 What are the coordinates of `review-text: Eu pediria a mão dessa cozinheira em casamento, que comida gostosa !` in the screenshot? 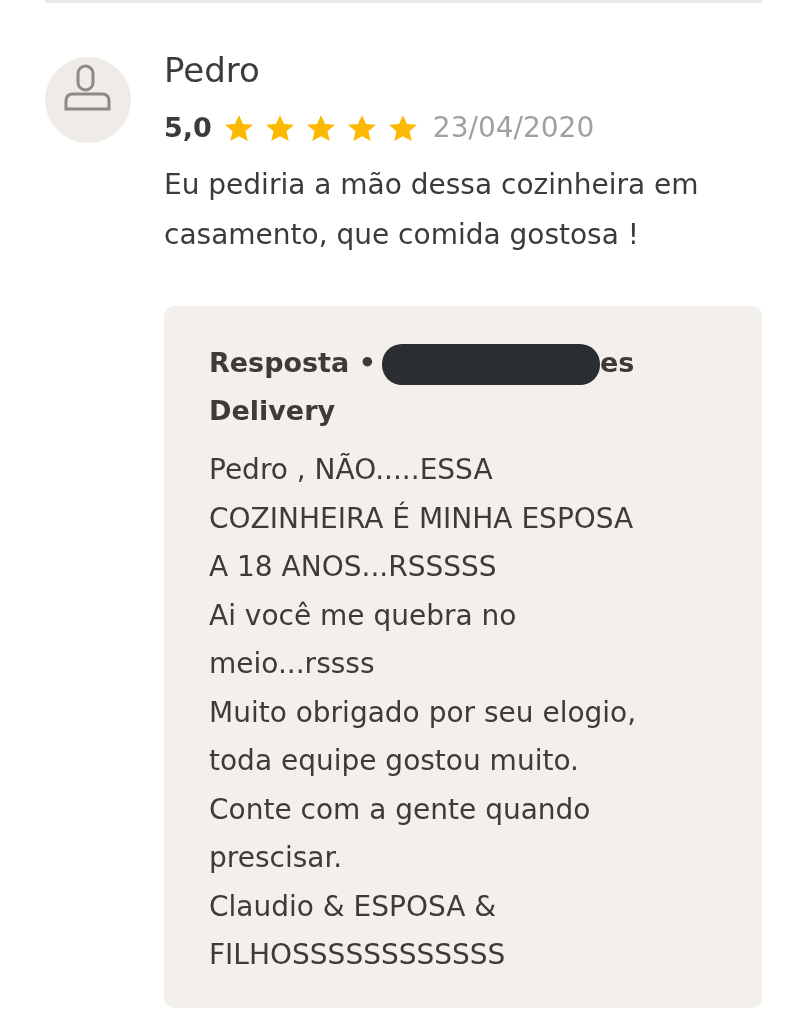 It's located at (432, 210).